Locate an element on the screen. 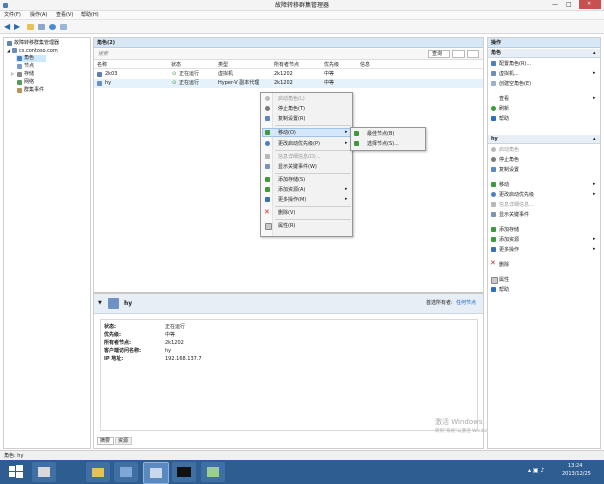  tree-root-label: 故障转移群集管理器 is located at coordinates (36, 43).